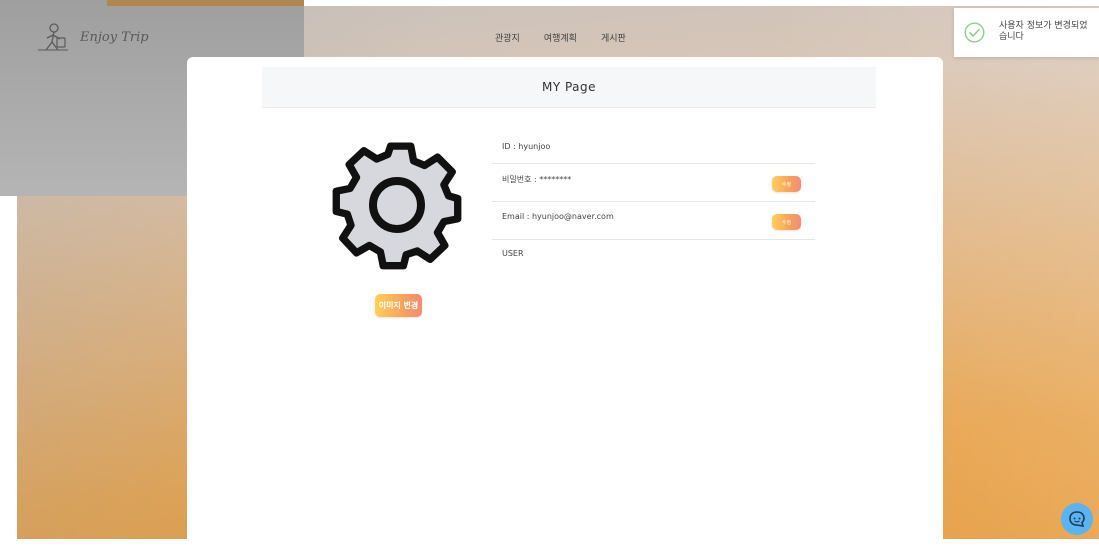  What do you see at coordinates (653, 255) in the screenshot?
I see `info-row-role: USER` at bounding box center [653, 255].